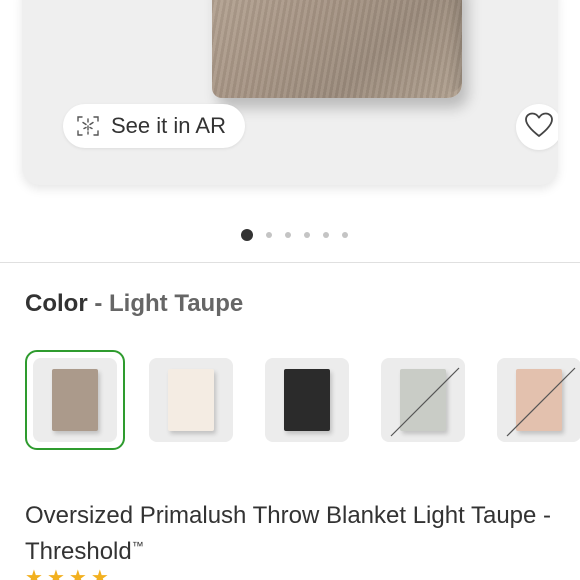 The height and width of the screenshot is (580, 580). I want to click on color-label: Color, so click(56, 303).